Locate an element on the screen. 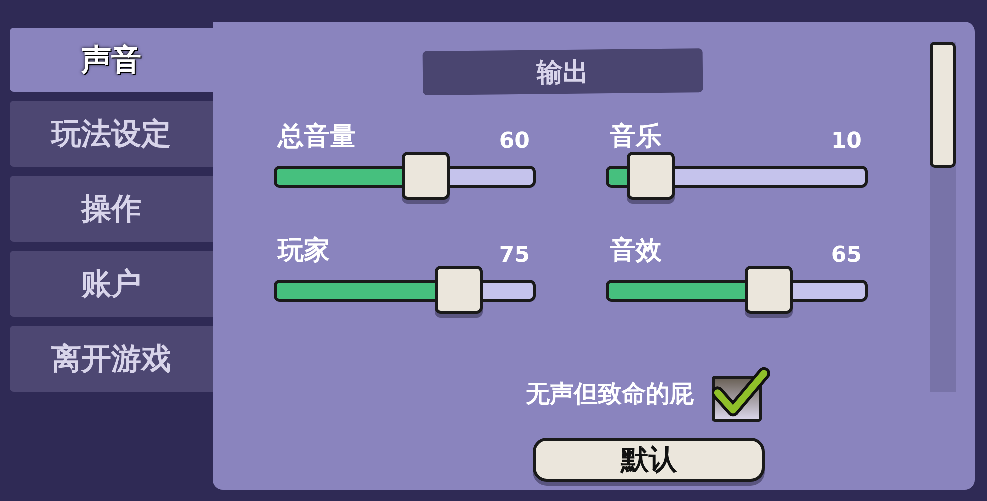  checkbox is located at coordinates (741, 394).